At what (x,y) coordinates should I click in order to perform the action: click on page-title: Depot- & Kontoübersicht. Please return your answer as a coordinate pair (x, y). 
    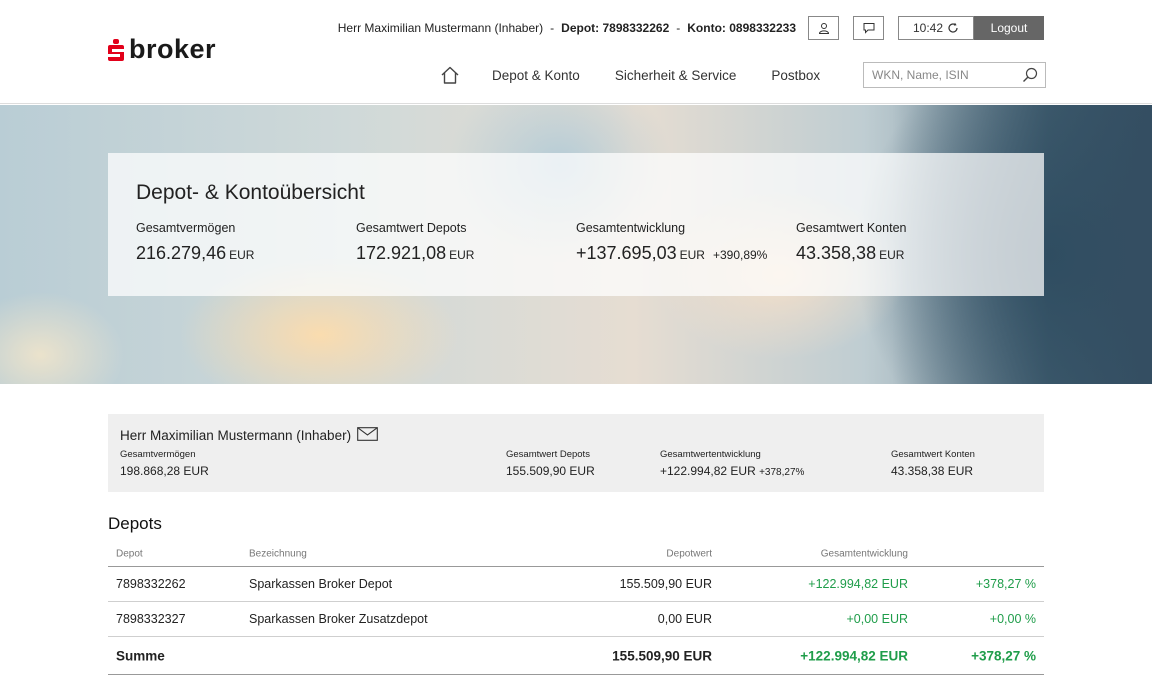
    Looking at the image, I should click on (250, 192).